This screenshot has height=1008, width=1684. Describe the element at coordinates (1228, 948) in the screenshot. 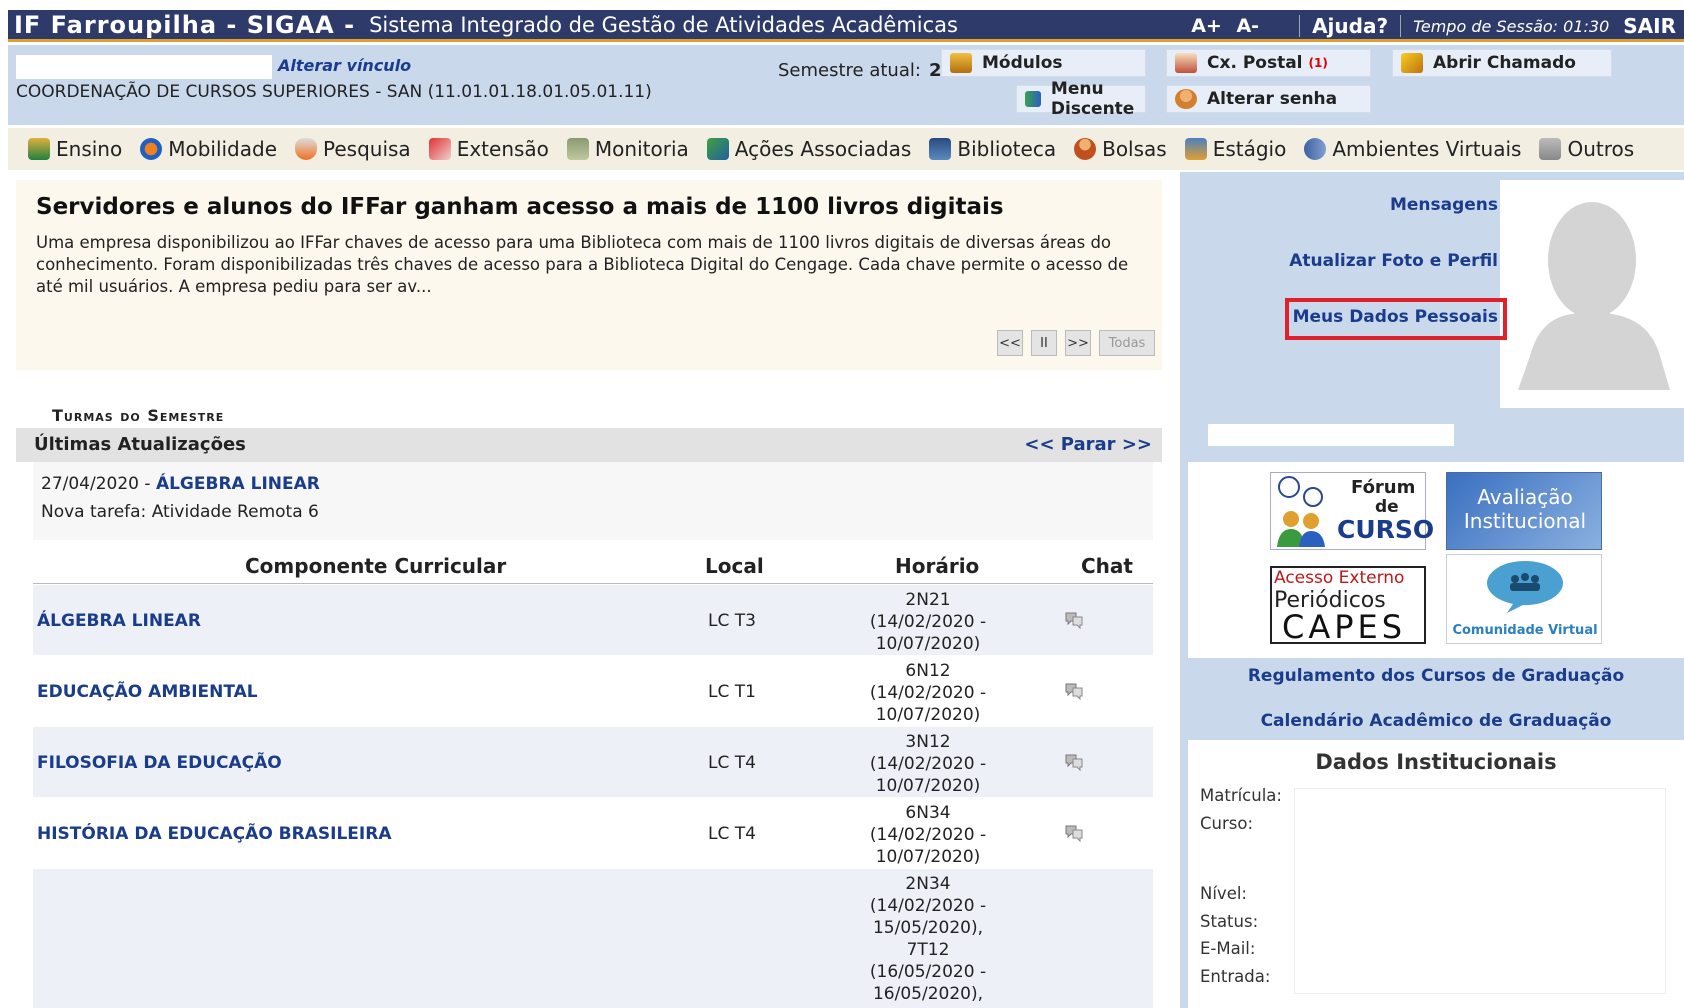

I see `email-label: E-Mail:` at that location.